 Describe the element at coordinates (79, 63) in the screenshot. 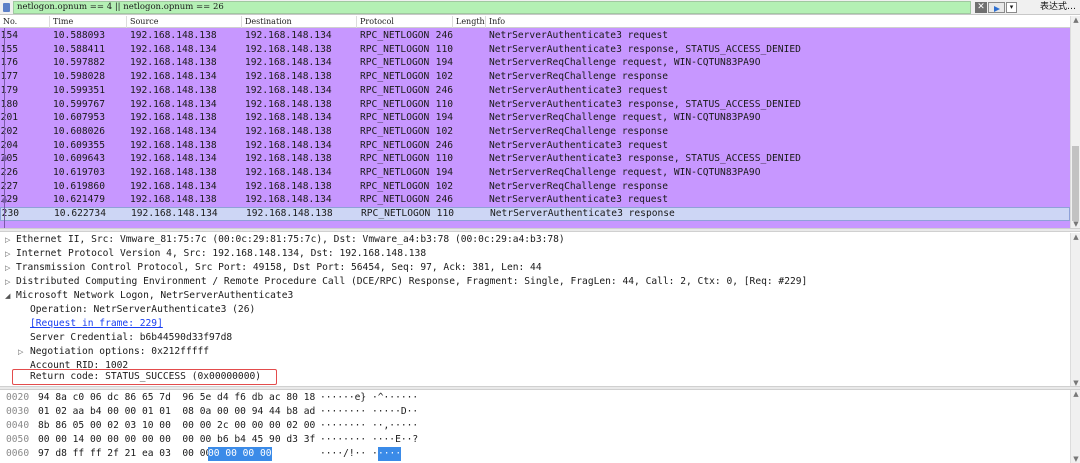

I see `cell-time: 10.597882` at that location.